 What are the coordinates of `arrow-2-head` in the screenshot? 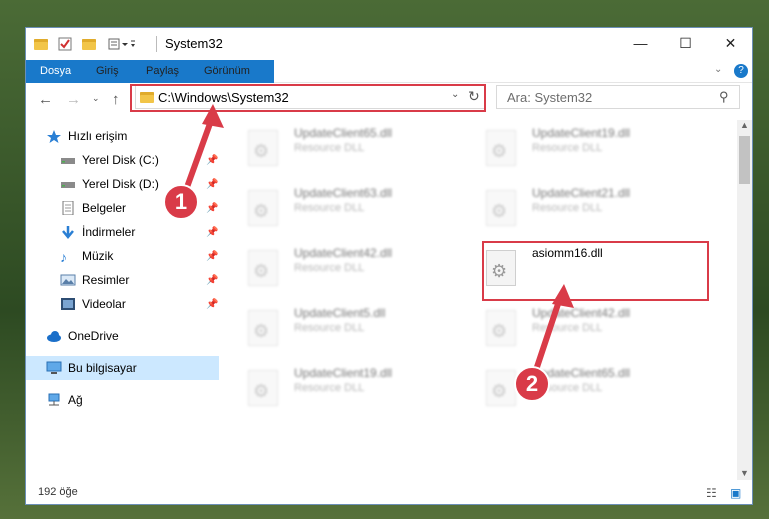 It's located at (563, 296).